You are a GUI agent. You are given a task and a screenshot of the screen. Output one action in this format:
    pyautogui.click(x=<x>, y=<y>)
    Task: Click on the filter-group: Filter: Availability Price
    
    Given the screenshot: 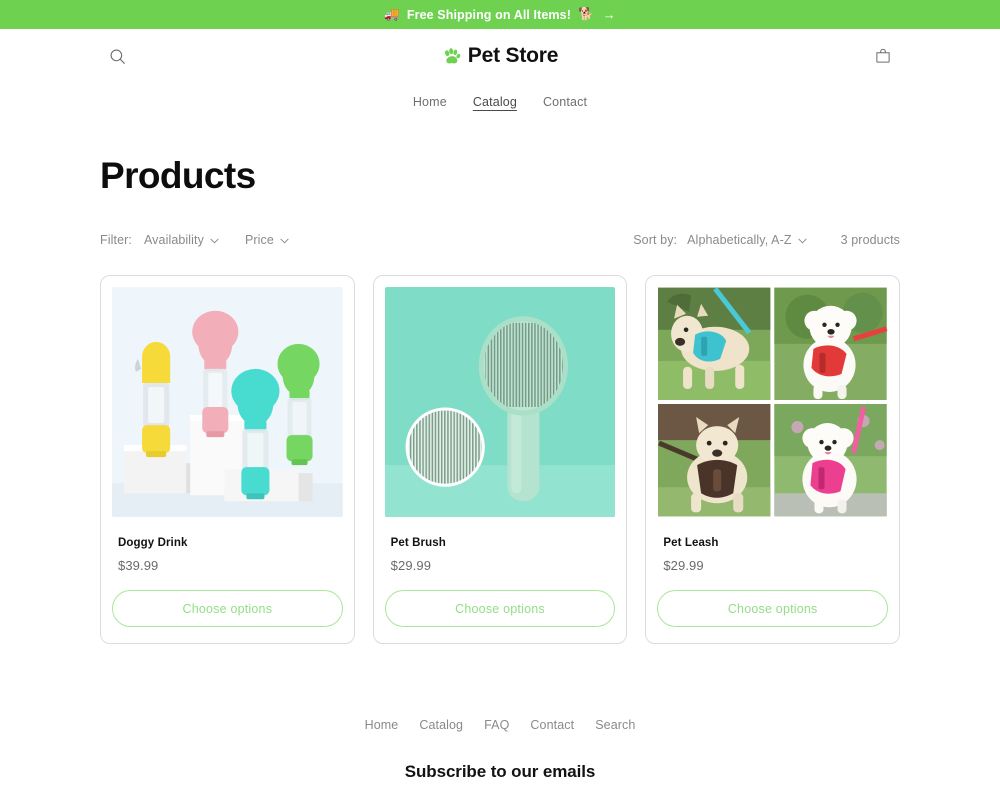 What is the action you would take?
    pyautogui.click(x=194, y=240)
    